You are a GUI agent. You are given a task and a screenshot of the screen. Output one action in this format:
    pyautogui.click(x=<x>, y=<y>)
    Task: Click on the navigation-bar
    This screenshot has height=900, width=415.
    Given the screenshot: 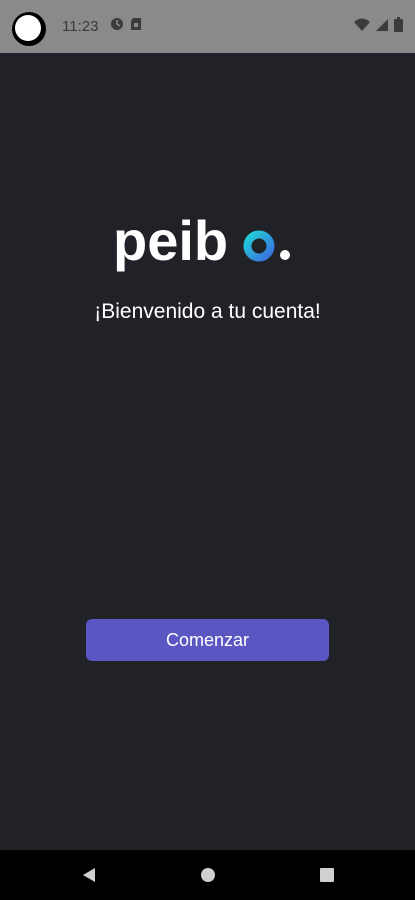 What is the action you would take?
    pyautogui.click(x=207, y=875)
    